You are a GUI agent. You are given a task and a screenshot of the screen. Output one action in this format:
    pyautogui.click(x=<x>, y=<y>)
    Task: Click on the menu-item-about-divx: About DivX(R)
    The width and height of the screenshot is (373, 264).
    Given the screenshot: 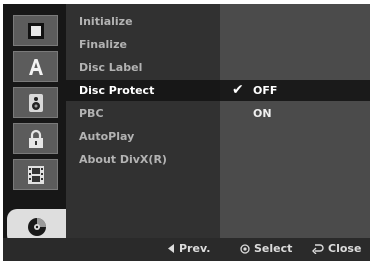 What is the action you would take?
    pyautogui.click(x=143, y=159)
    